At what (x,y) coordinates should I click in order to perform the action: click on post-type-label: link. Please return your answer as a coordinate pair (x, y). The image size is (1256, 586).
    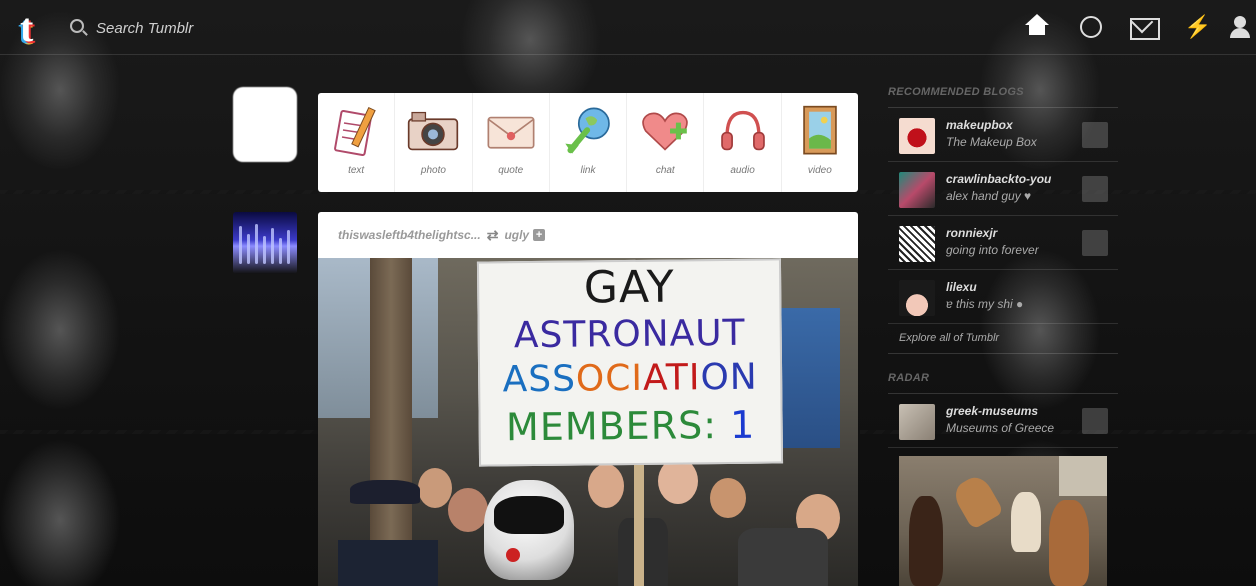
    Looking at the image, I should click on (588, 170).